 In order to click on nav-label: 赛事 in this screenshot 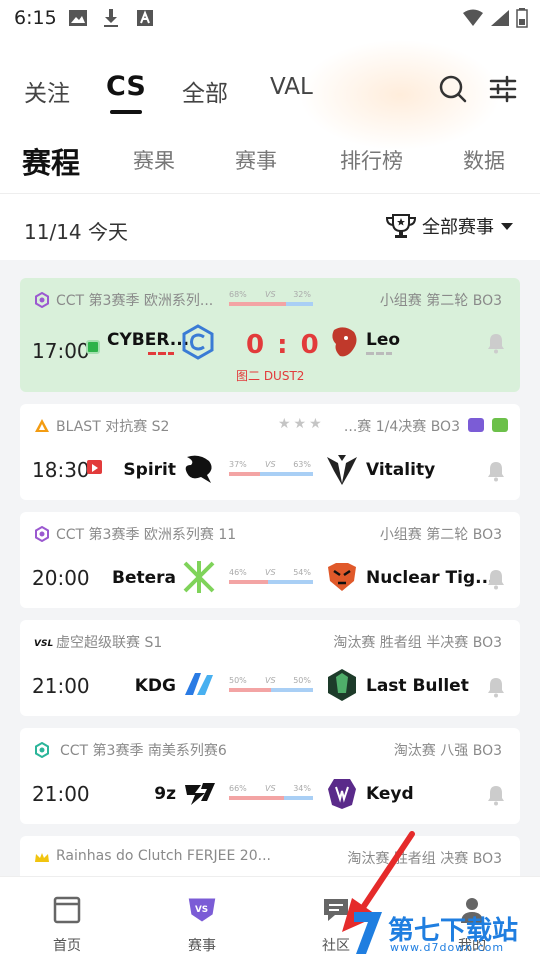, I will do `click(202, 946)`.